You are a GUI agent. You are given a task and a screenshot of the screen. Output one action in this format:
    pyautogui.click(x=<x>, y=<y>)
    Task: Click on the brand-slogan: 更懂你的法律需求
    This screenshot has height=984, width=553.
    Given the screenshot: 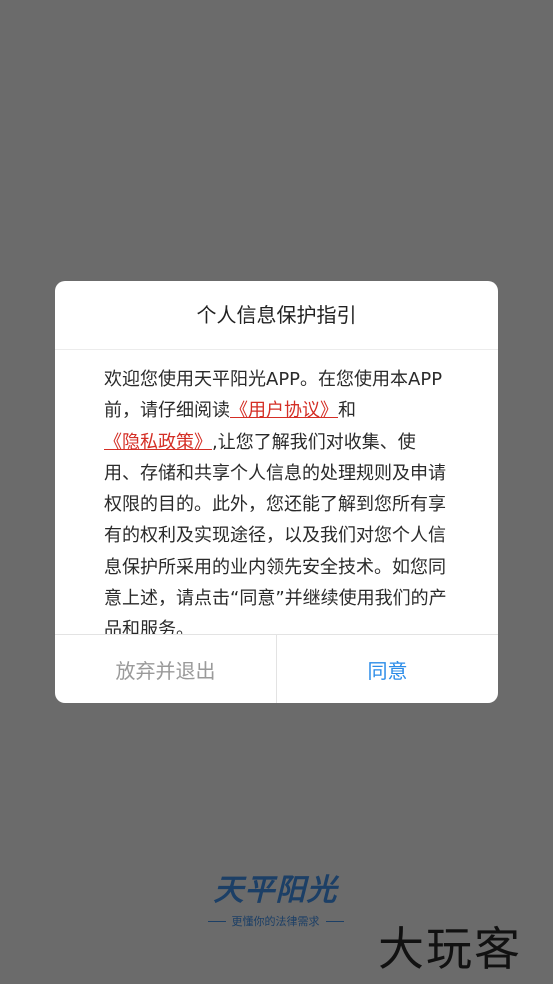 What is the action you would take?
    pyautogui.click(x=275, y=921)
    